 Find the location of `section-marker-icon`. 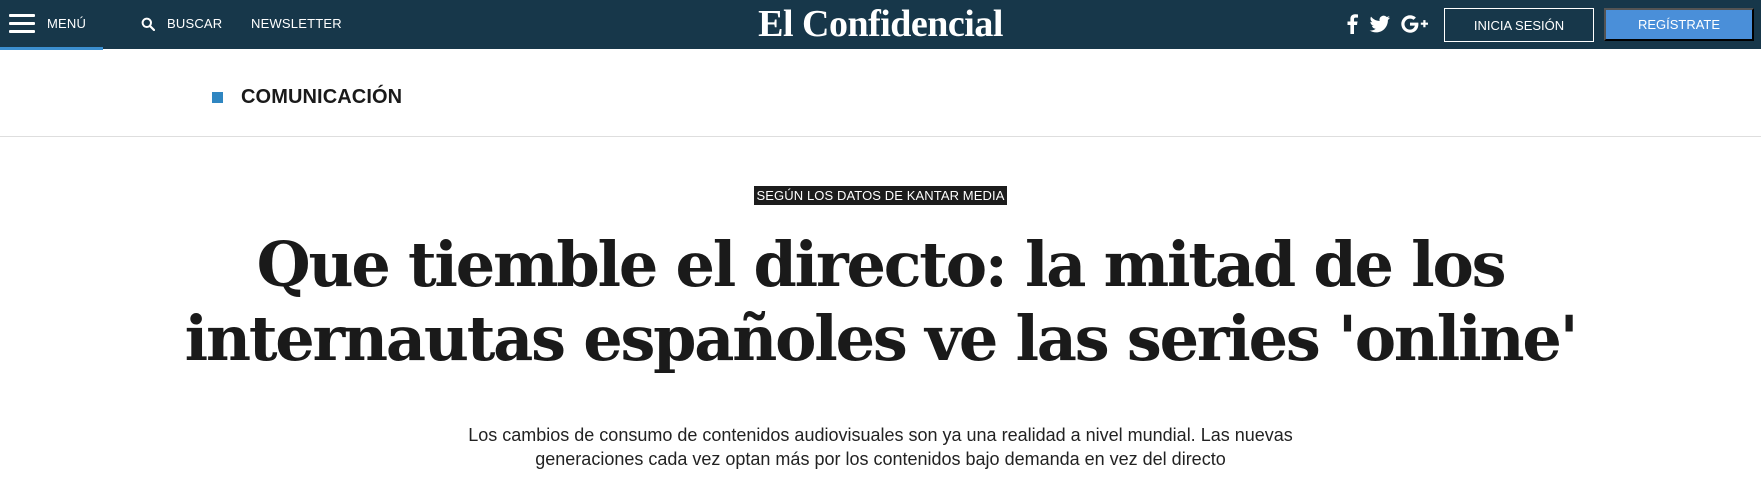

section-marker-icon is located at coordinates (217, 97).